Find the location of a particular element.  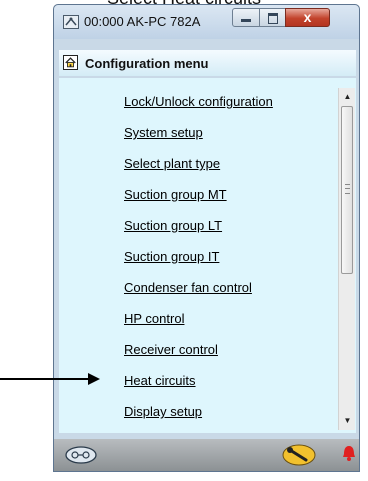

close-icon: x is located at coordinates (307, 17).